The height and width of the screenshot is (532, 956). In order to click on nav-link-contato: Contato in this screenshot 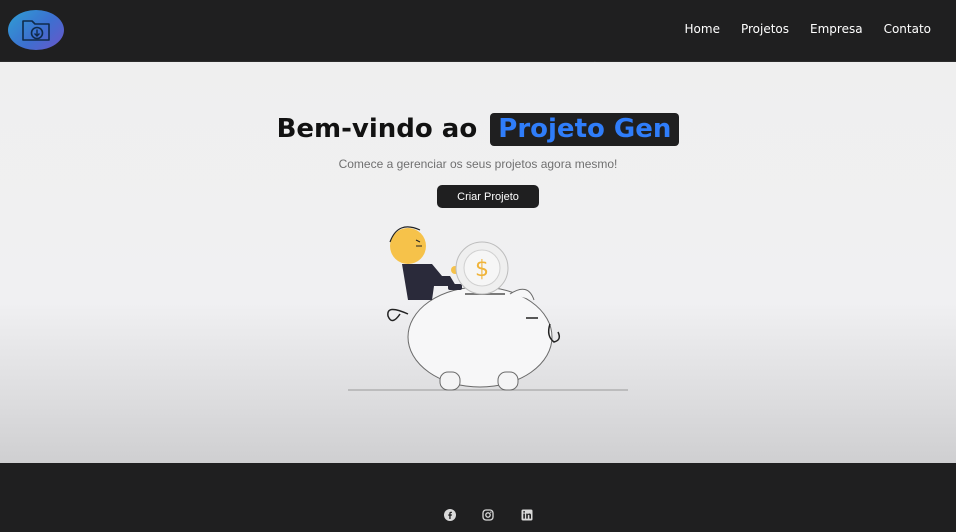, I will do `click(907, 29)`.